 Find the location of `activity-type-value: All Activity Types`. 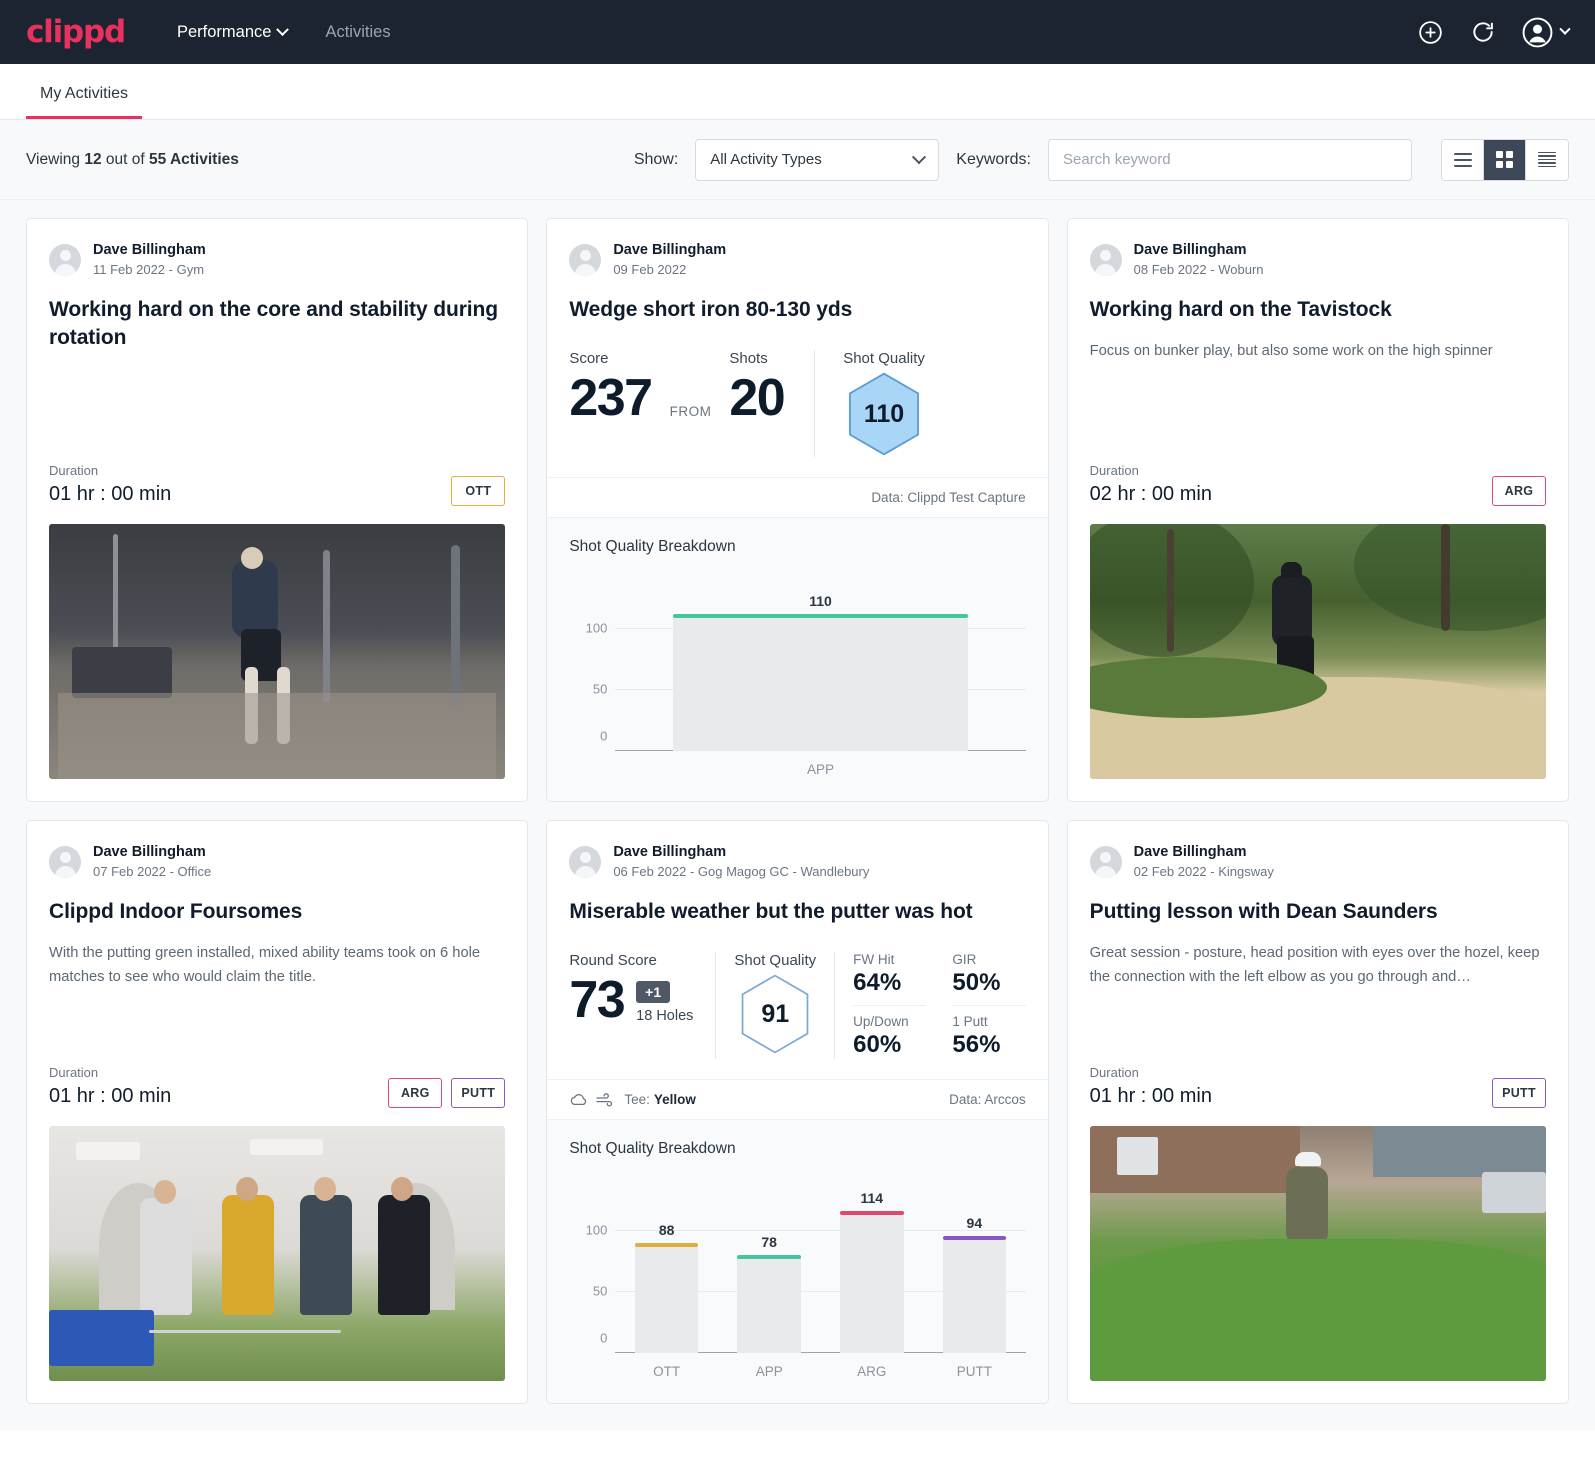

activity-type-value: All Activity Types is located at coordinates (766, 159).